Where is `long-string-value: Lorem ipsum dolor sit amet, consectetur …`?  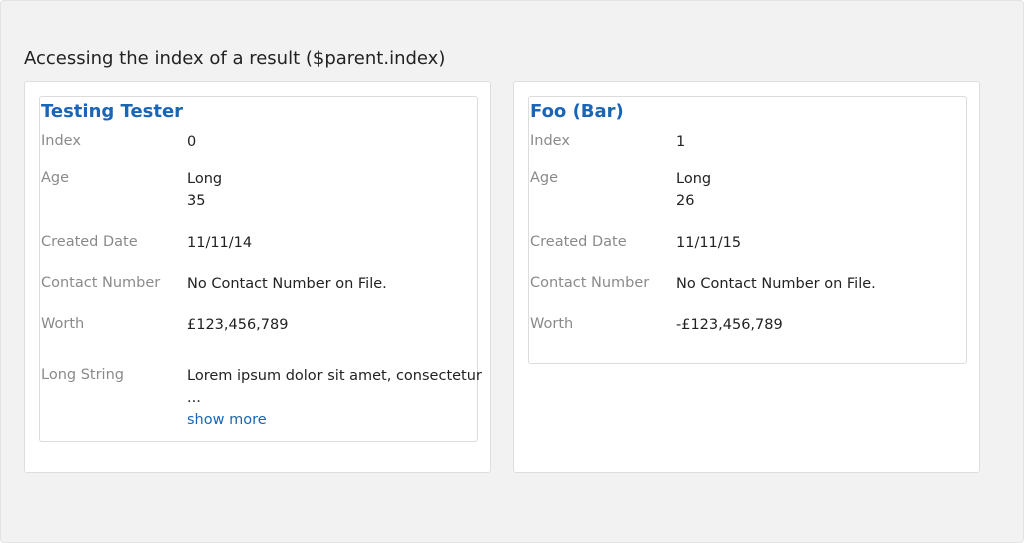 long-string-value: Lorem ipsum dolor sit amet, consectetur … is located at coordinates (334, 387).